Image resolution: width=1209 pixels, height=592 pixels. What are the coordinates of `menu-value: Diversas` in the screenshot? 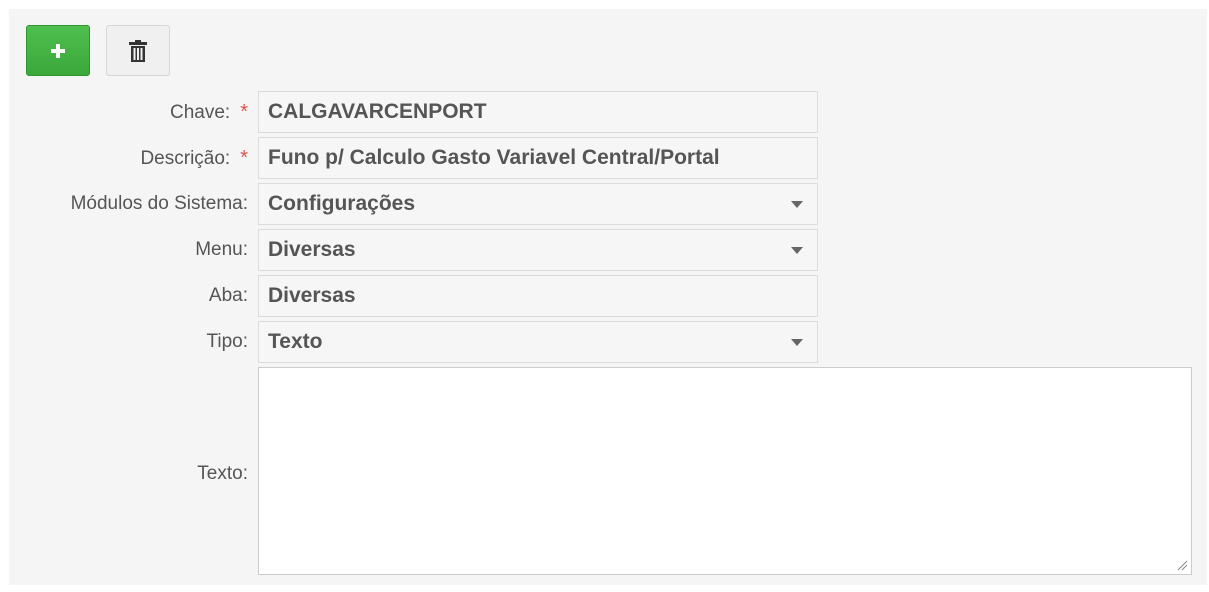 It's located at (312, 249).